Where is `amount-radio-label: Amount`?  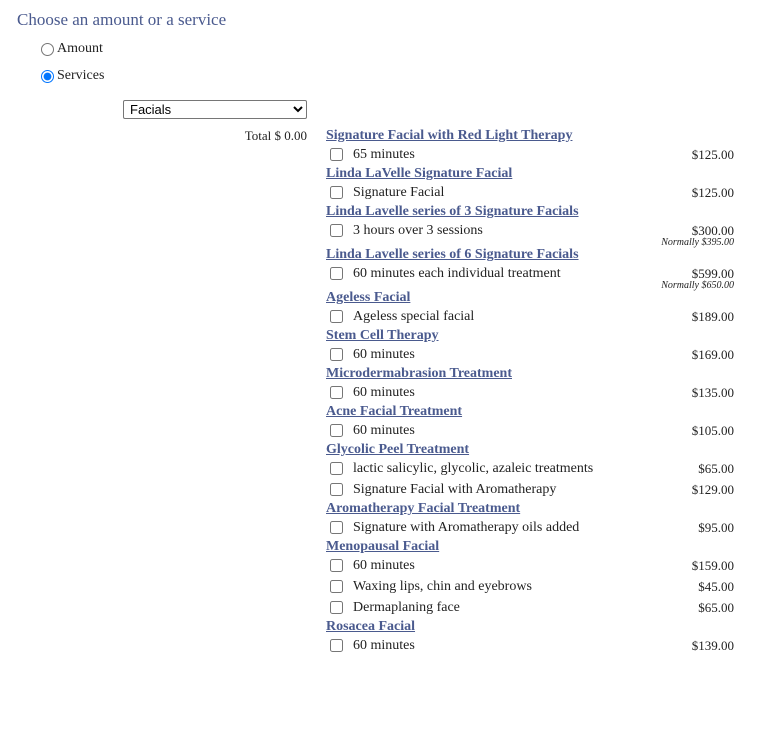
amount-radio-label: Amount is located at coordinates (80, 48).